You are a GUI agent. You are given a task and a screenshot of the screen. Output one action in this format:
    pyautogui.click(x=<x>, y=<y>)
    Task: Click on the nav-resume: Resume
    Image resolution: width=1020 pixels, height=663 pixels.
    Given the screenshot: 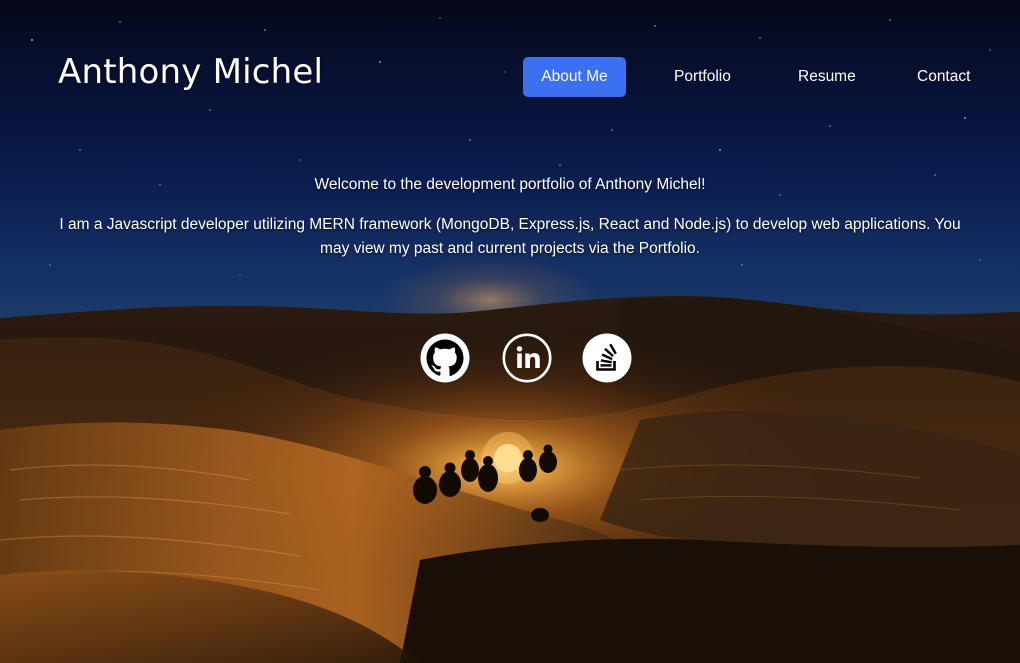 What is the action you would take?
    pyautogui.click(x=827, y=77)
    